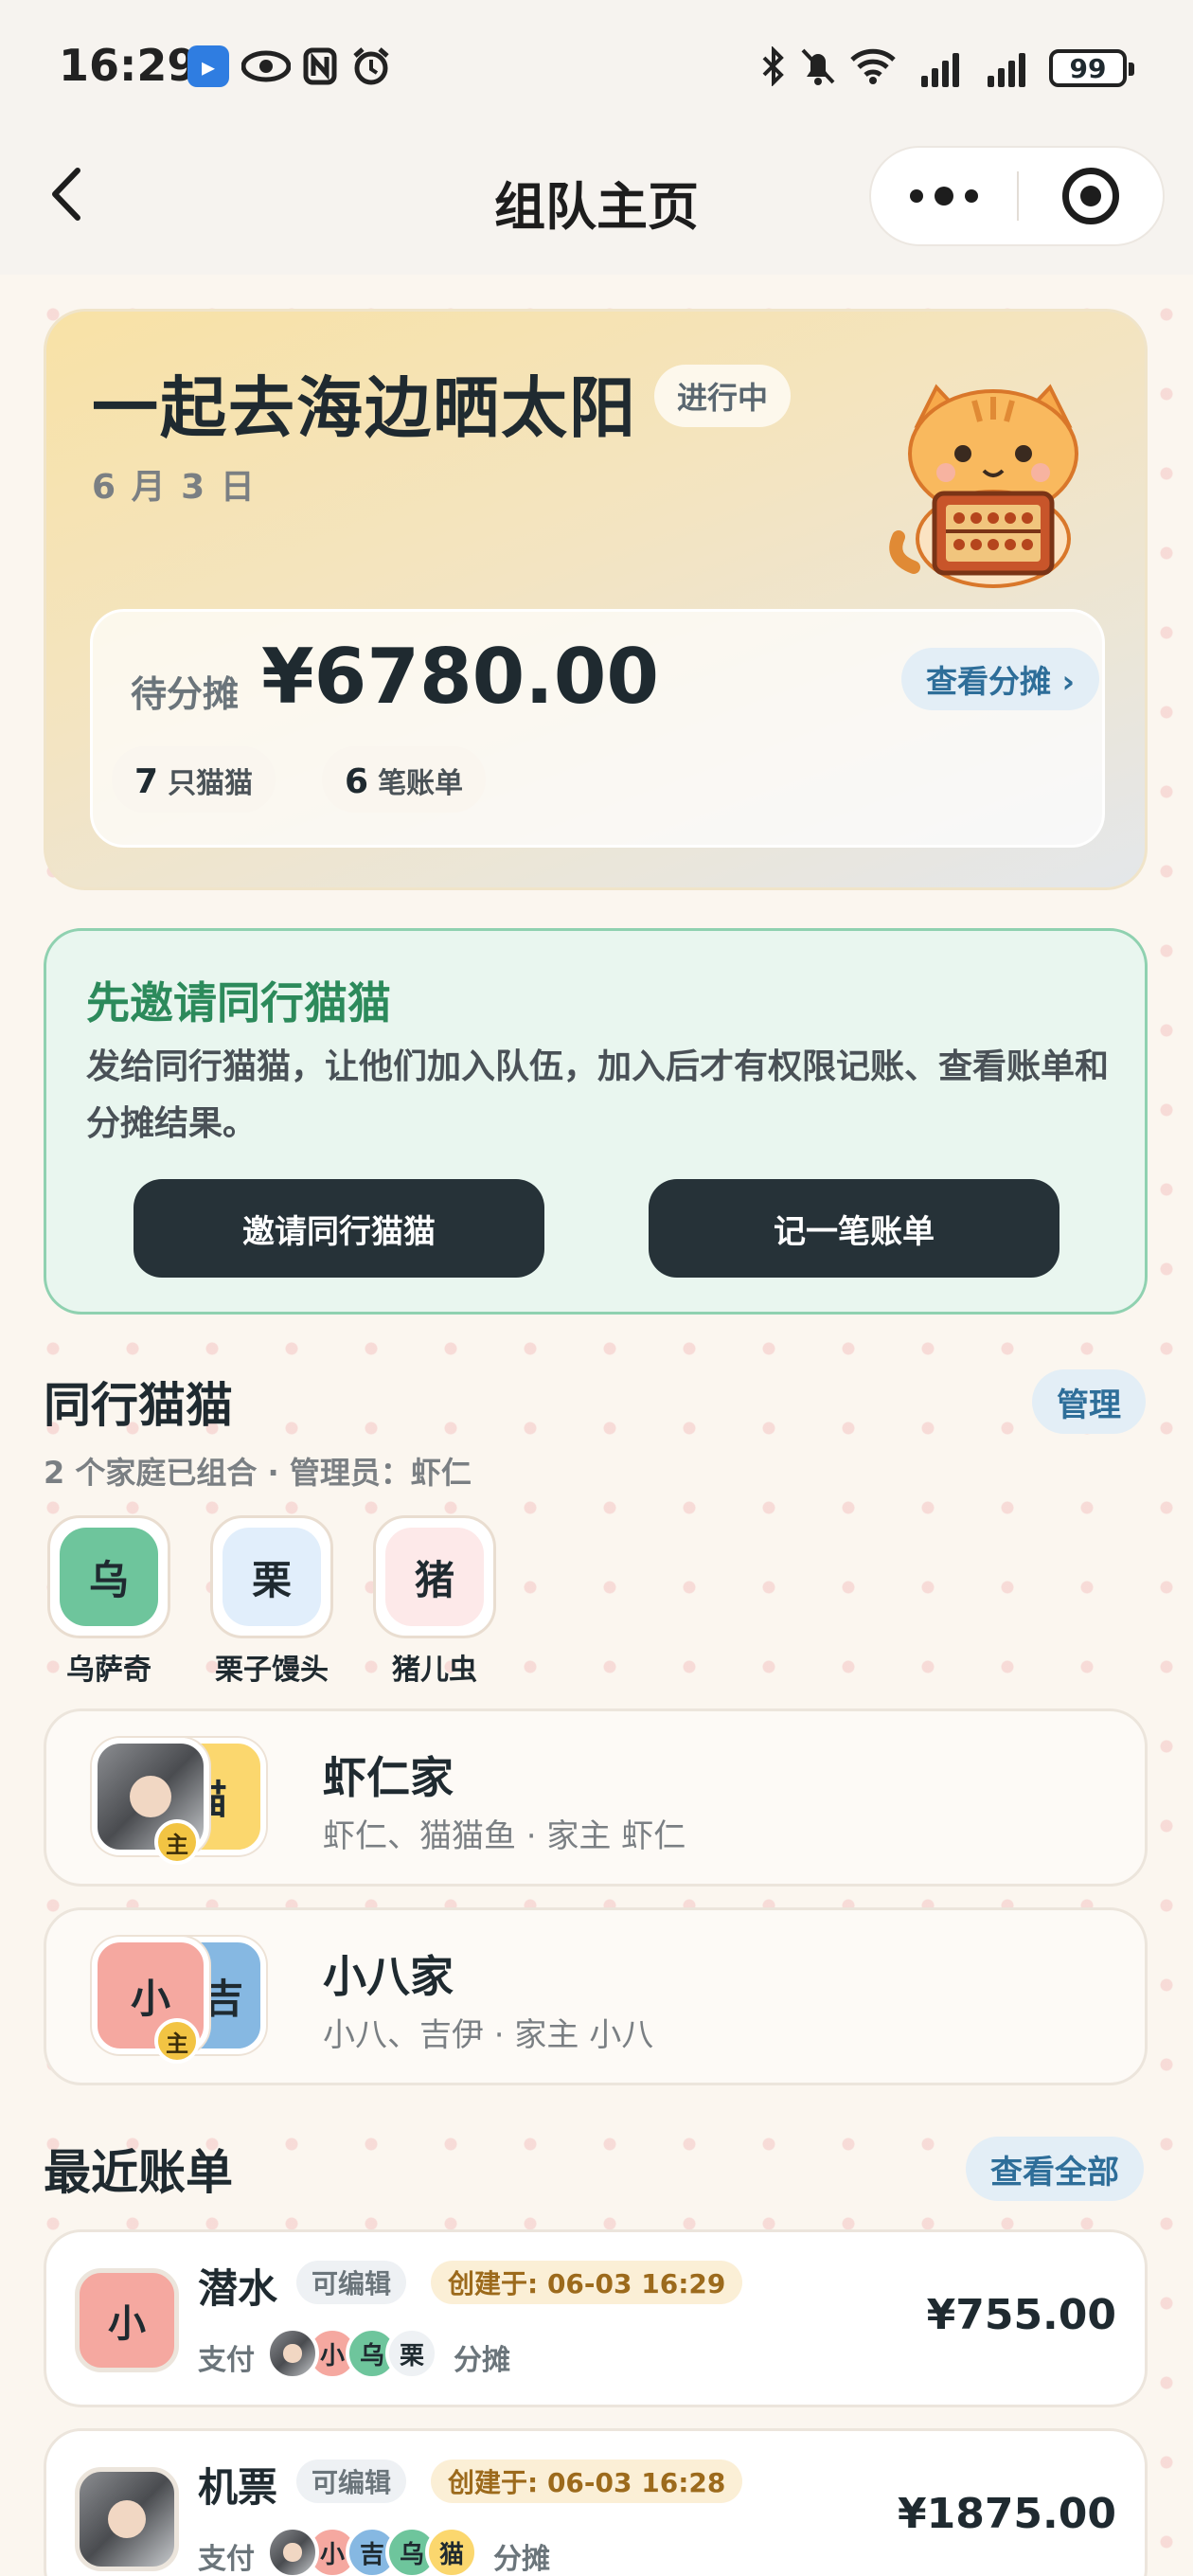 The width and height of the screenshot is (1193, 2576). Describe the element at coordinates (258, 1473) in the screenshot. I see `companions-subtitle: 2 个家庭已组合 · 管理员：虾仁` at that location.